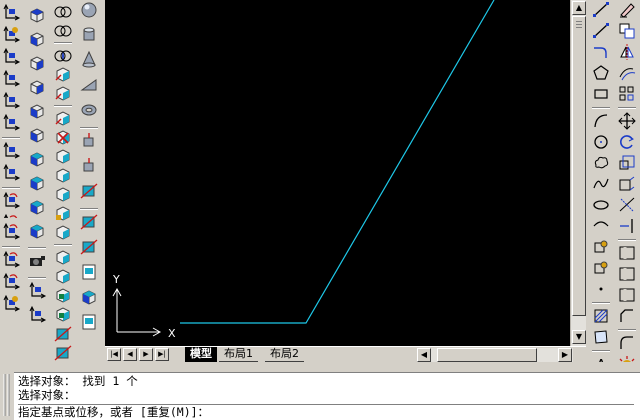 This screenshot has width=640, height=420. I want to click on cone-button, so click(89, 59).